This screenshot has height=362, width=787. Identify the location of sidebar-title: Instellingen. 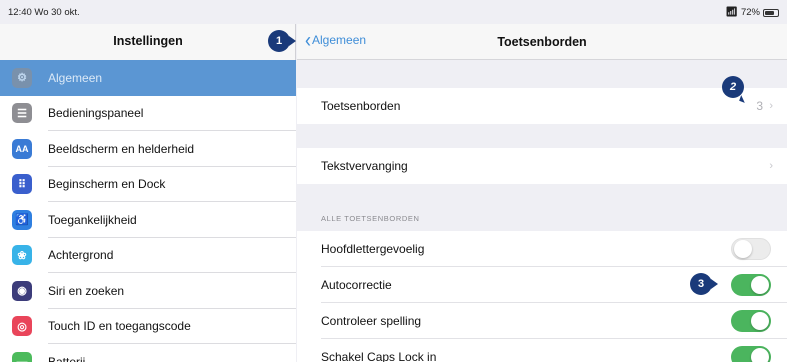
(148, 41).